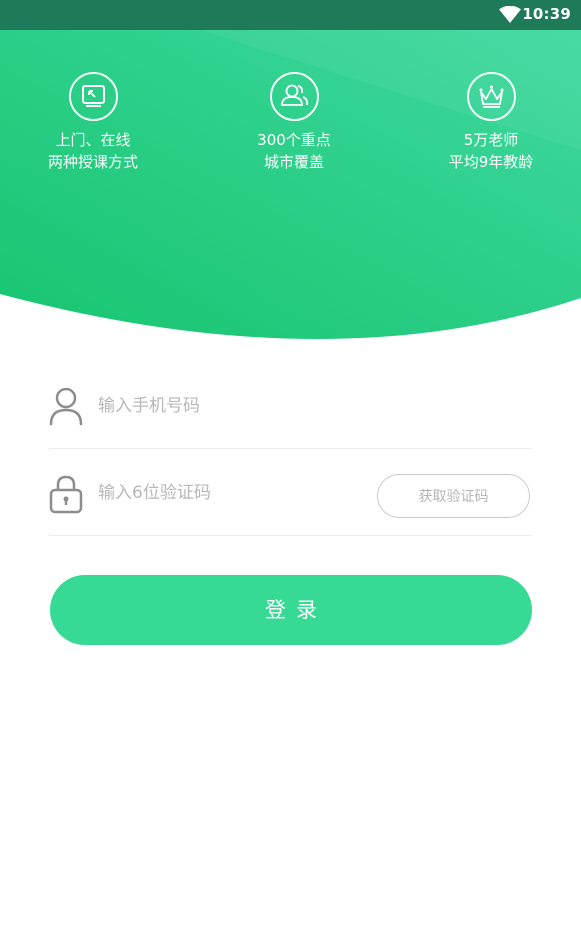 This screenshot has width=581, height=930. Describe the element at coordinates (294, 122) in the screenshot. I see `feature-city-coverage: 300个重点 城市覆盖` at that location.